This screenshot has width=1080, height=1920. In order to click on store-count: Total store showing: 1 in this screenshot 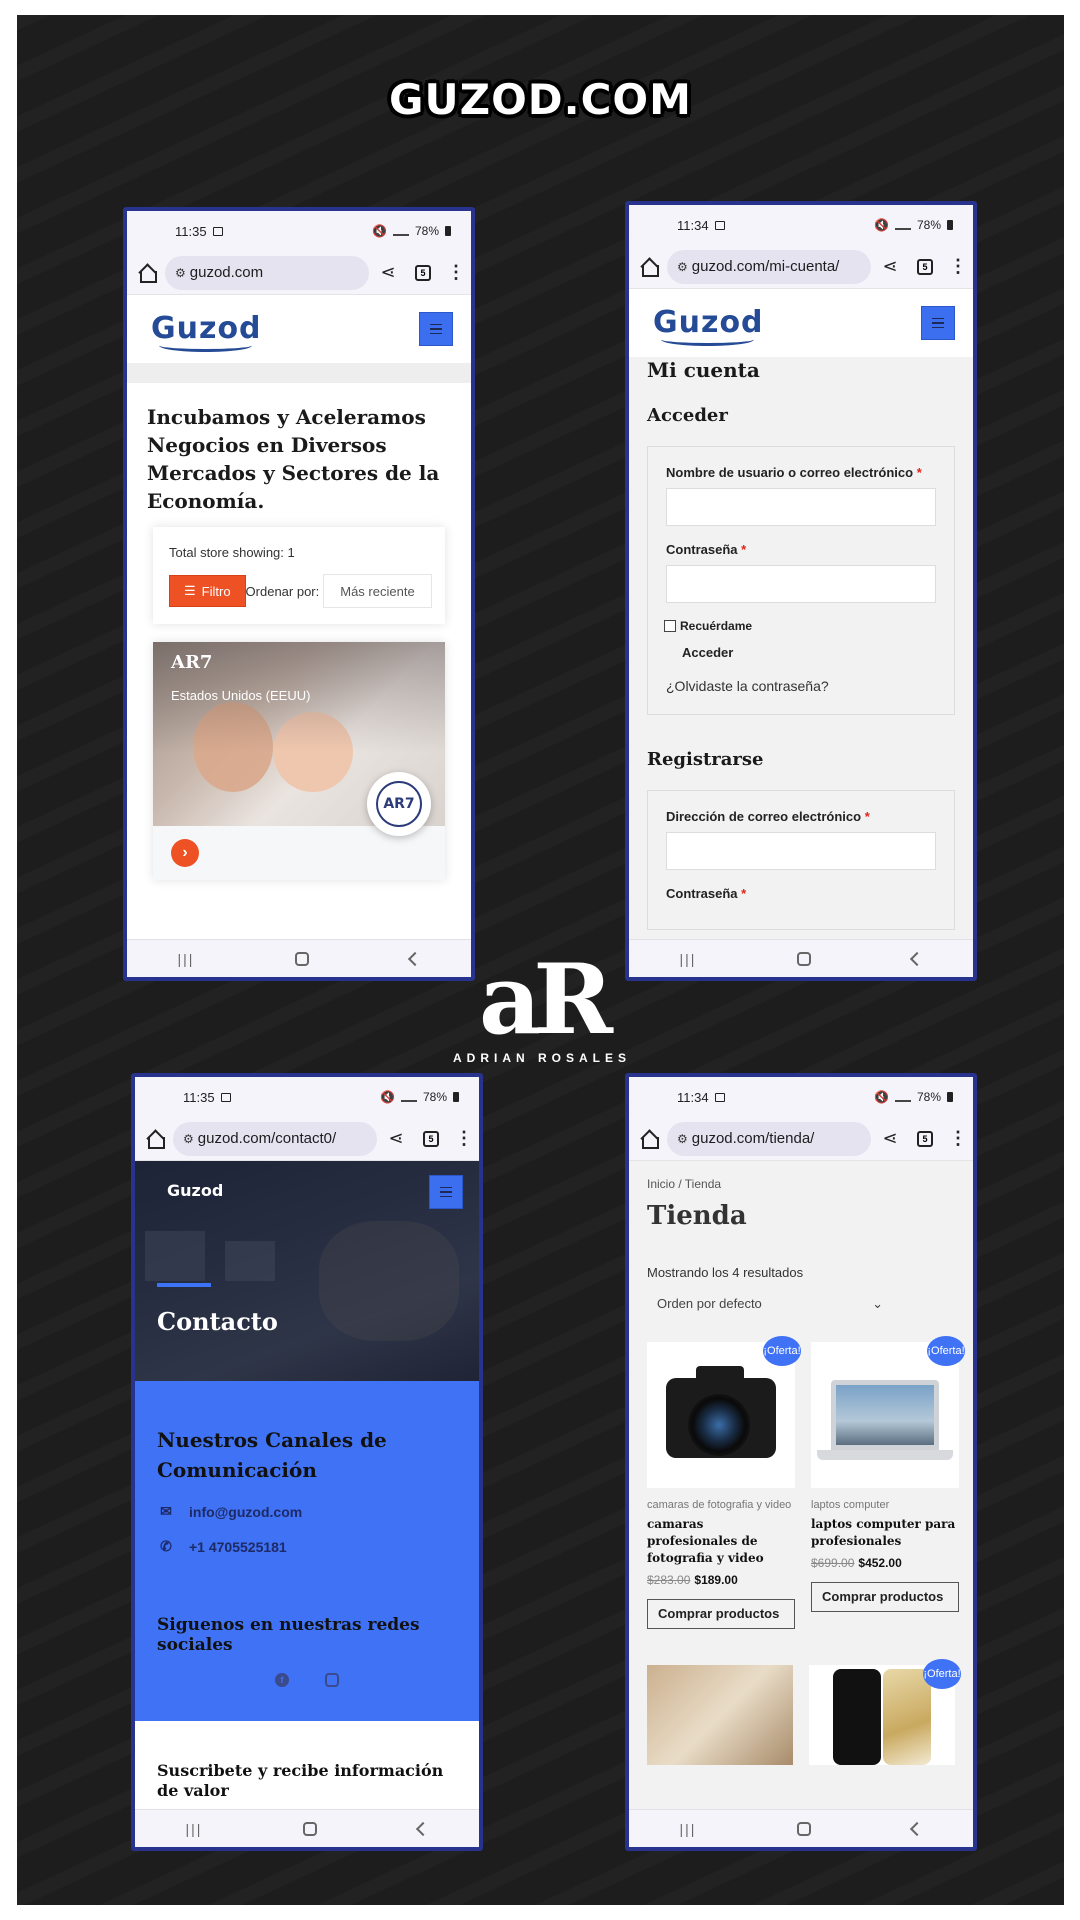, I will do `click(232, 552)`.